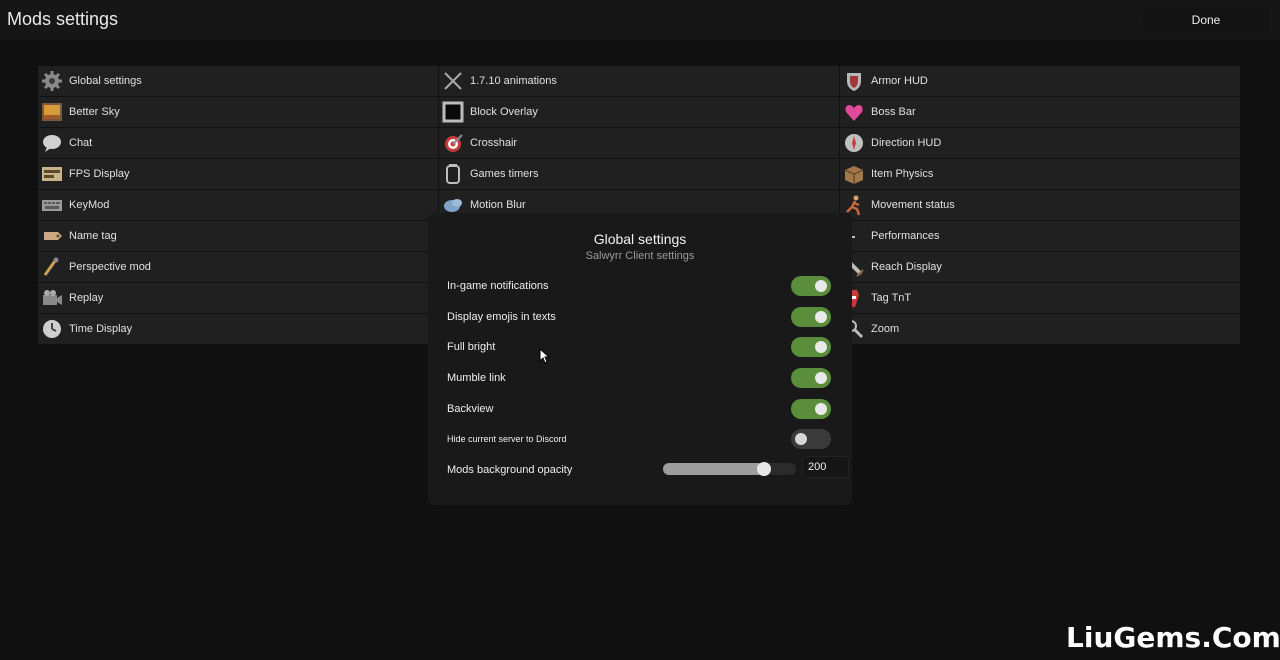 Image resolution: width=1280 pixels, height=660 pixels. I want to click on mod-item-label: Zoom, so click(885, 329).